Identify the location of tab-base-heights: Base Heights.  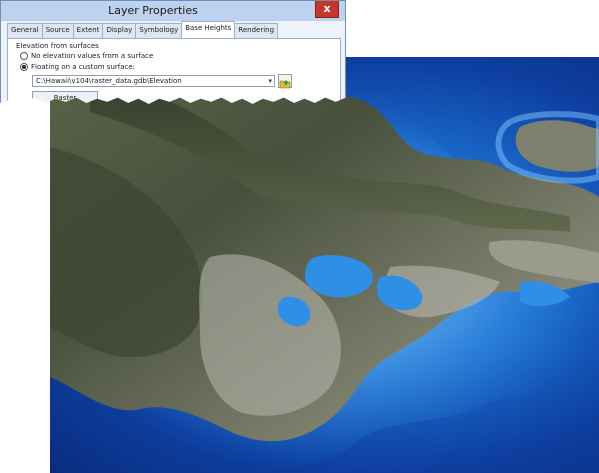
(208, 29).